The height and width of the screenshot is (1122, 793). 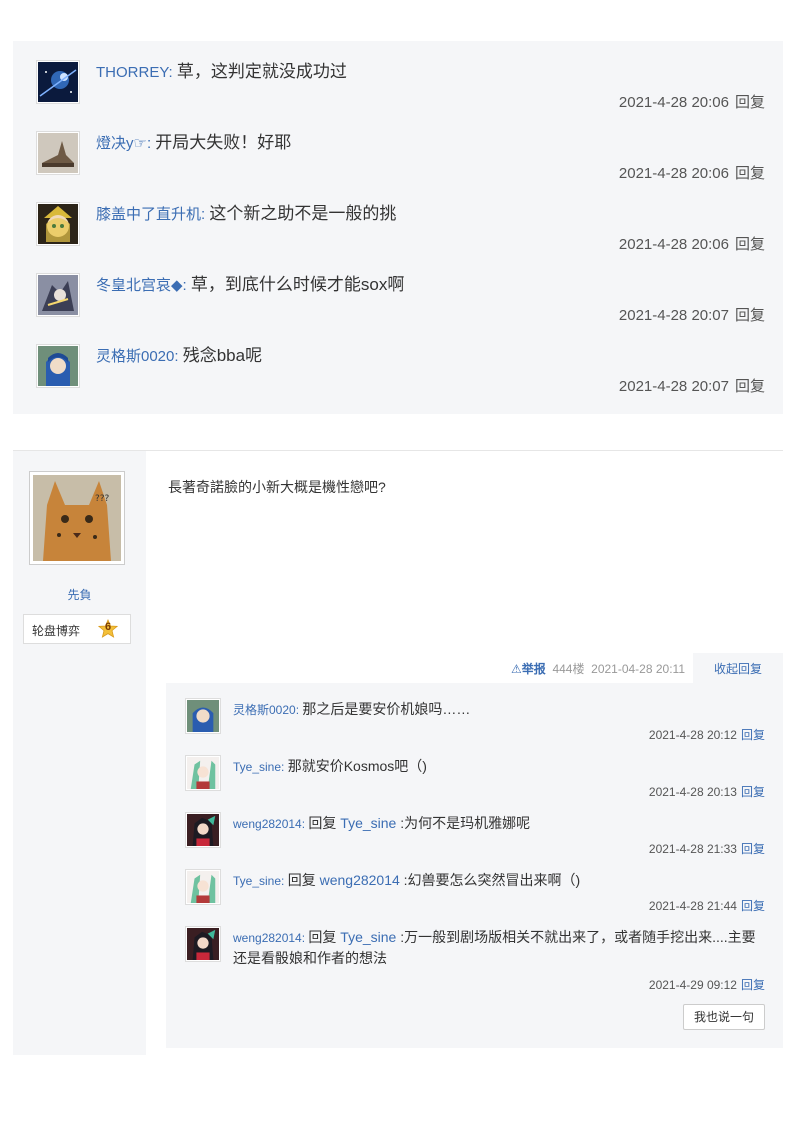 I want to click on sub-reply-line: 冬皇北宫哀◆: 草，到底什么时候才能sox啊, so click(x=250, y=285).